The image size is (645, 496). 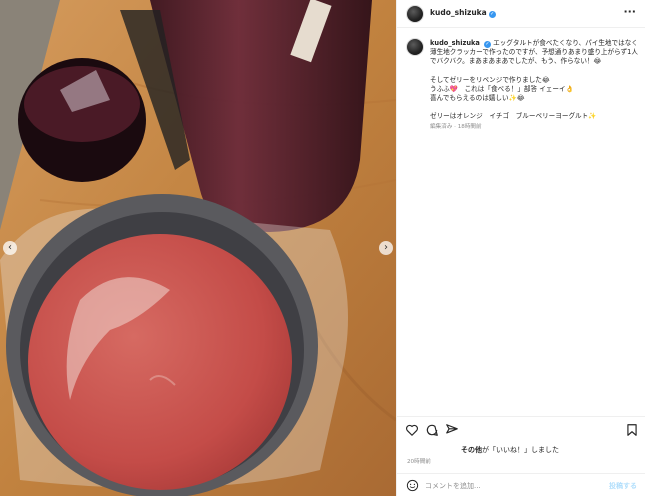 What do you see at coordinates (513, 116) in the screenshot?
I see `caption-line-5: ゼリーはオレンジ イチゴ ブルーベリーヨーグルト✨` at bounding box center [513, 116].